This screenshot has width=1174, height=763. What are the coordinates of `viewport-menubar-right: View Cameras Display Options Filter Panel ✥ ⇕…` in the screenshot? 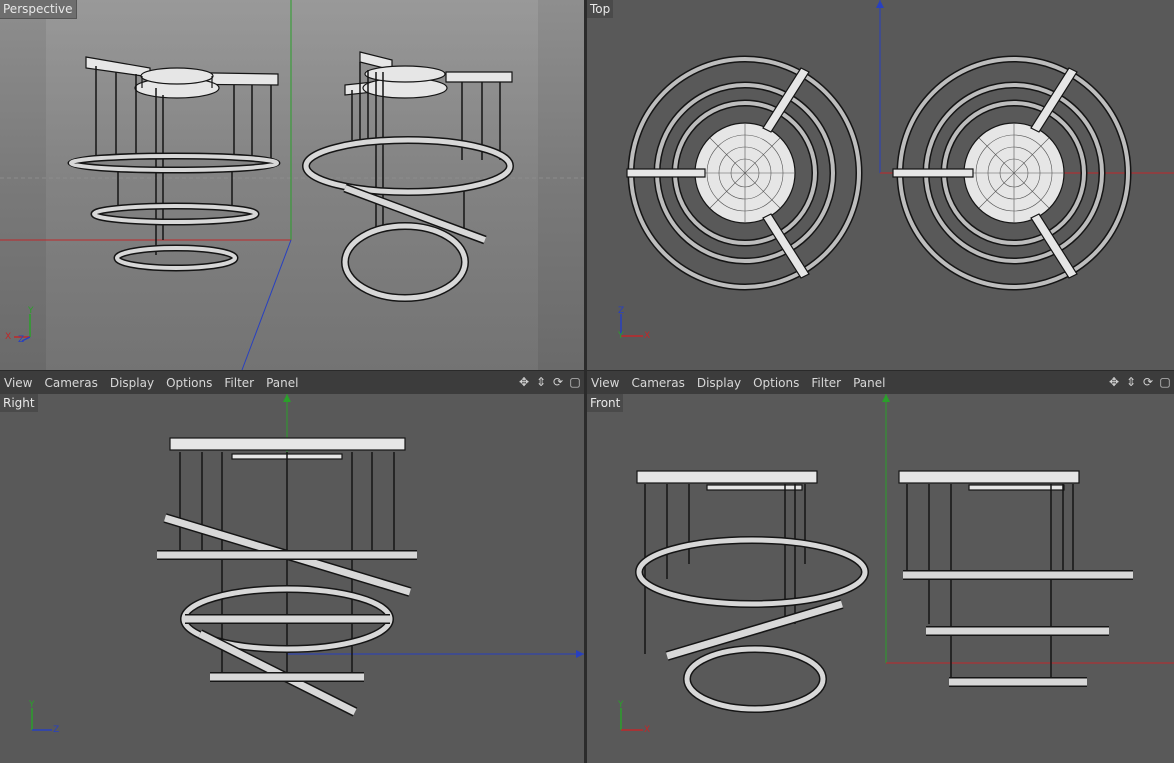 It's located at (880, 382).